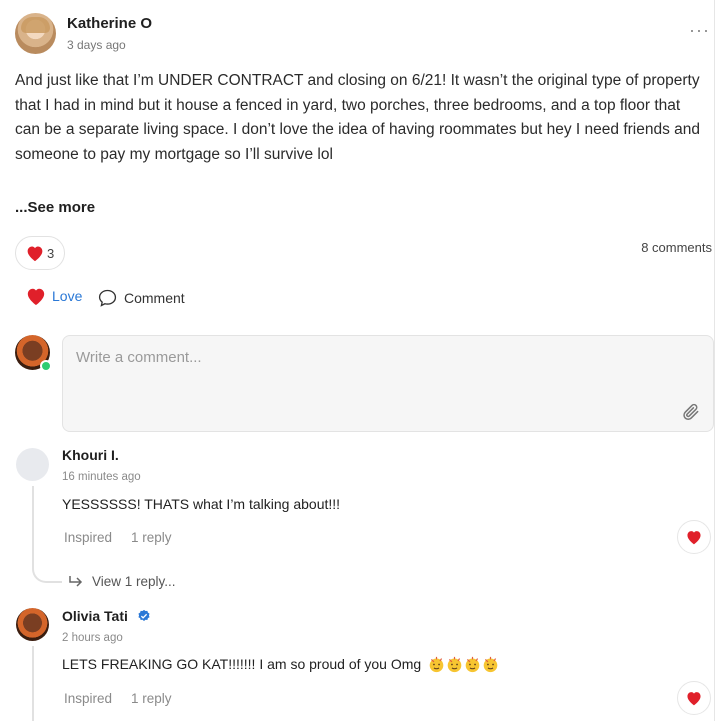 The image size is (717, 721). What do you see at coordinates (33, 353) in the screenshot?
I see `current-user-avatar` at bounding box center [33, 353].